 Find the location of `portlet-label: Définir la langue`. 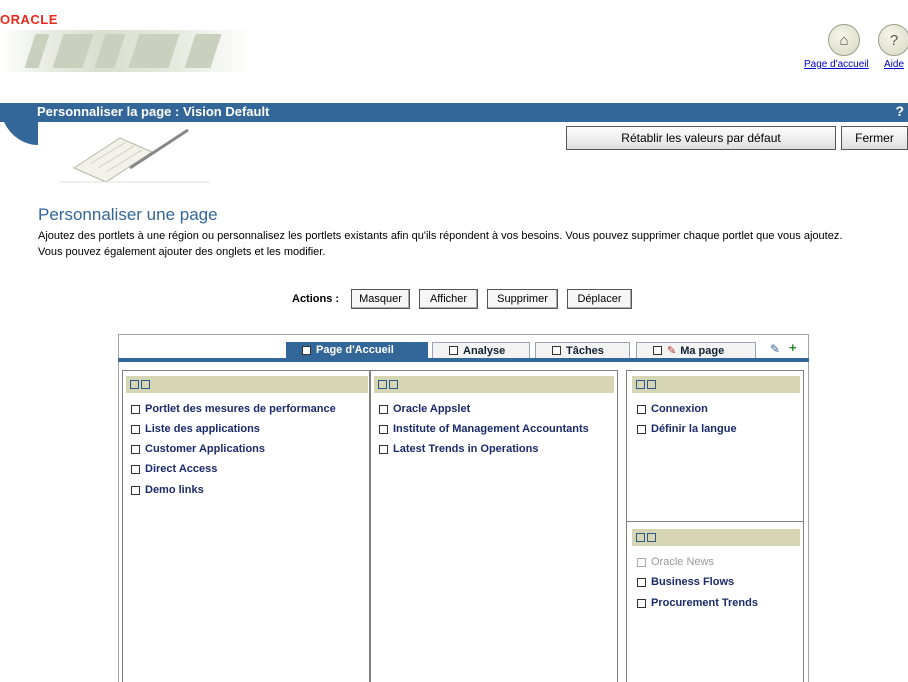

portlet-label: Définir la langue is located at coordinates (694, 429).